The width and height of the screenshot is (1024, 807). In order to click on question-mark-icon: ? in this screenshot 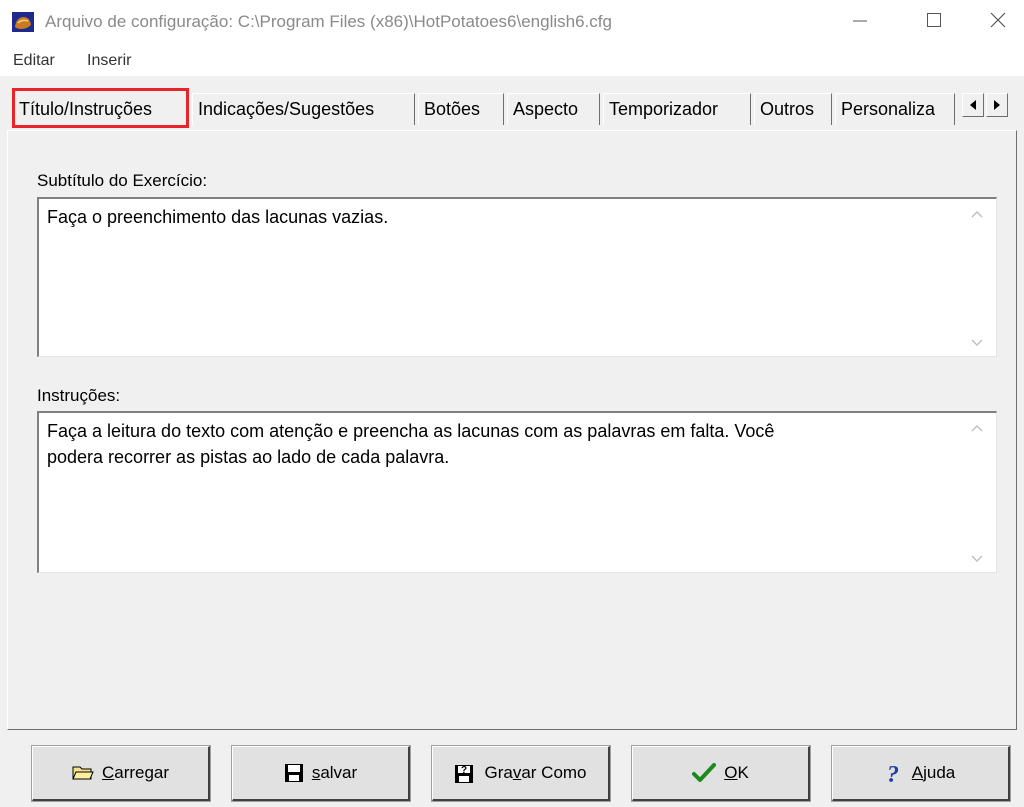, I will do `click(893, 773)`.